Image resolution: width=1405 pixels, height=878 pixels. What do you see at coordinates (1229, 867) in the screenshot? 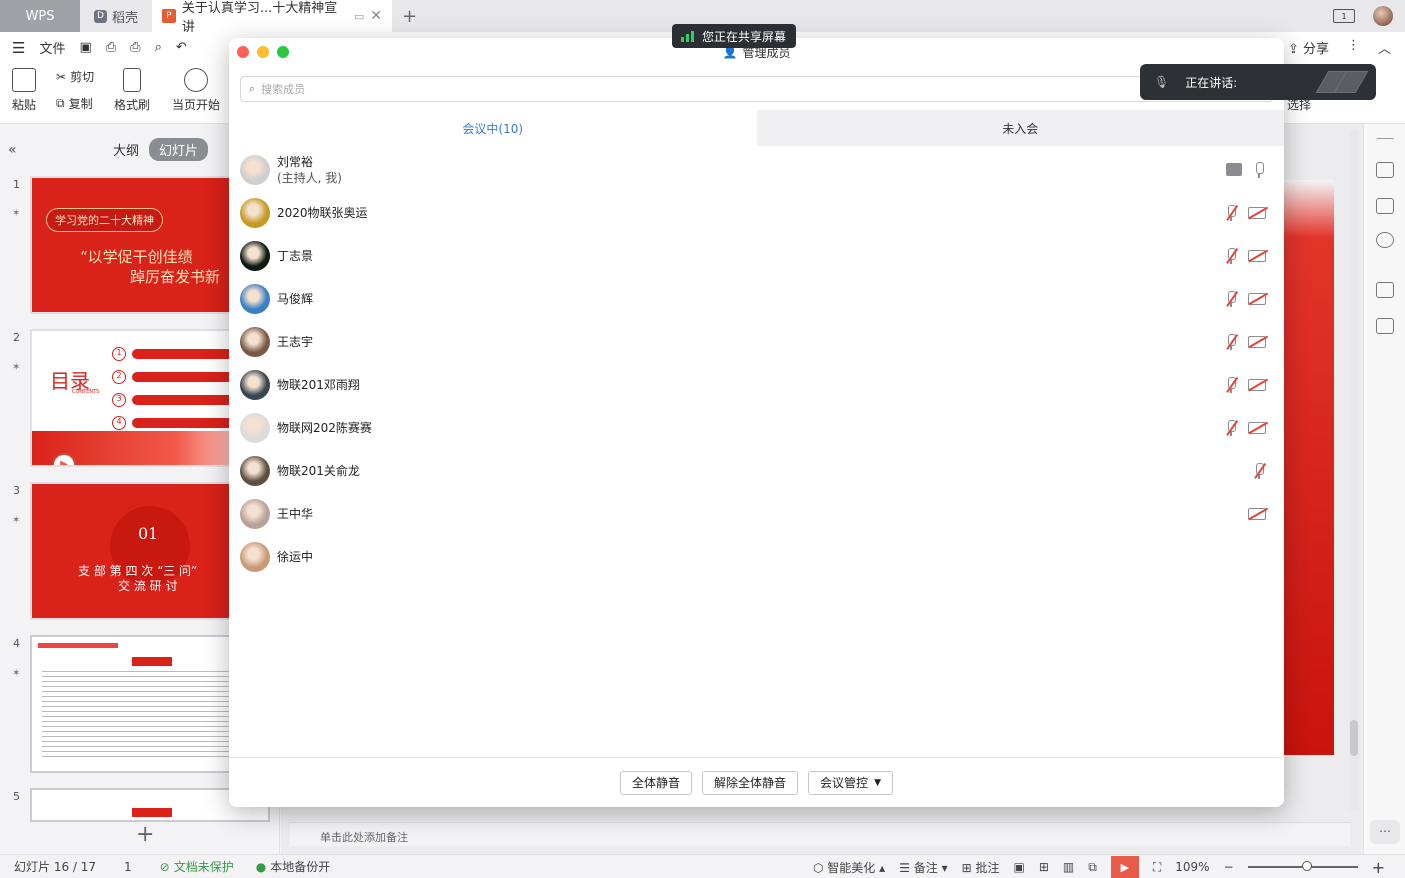
I see `zoom-out-icon: −` at bounding box center [1229, 867].